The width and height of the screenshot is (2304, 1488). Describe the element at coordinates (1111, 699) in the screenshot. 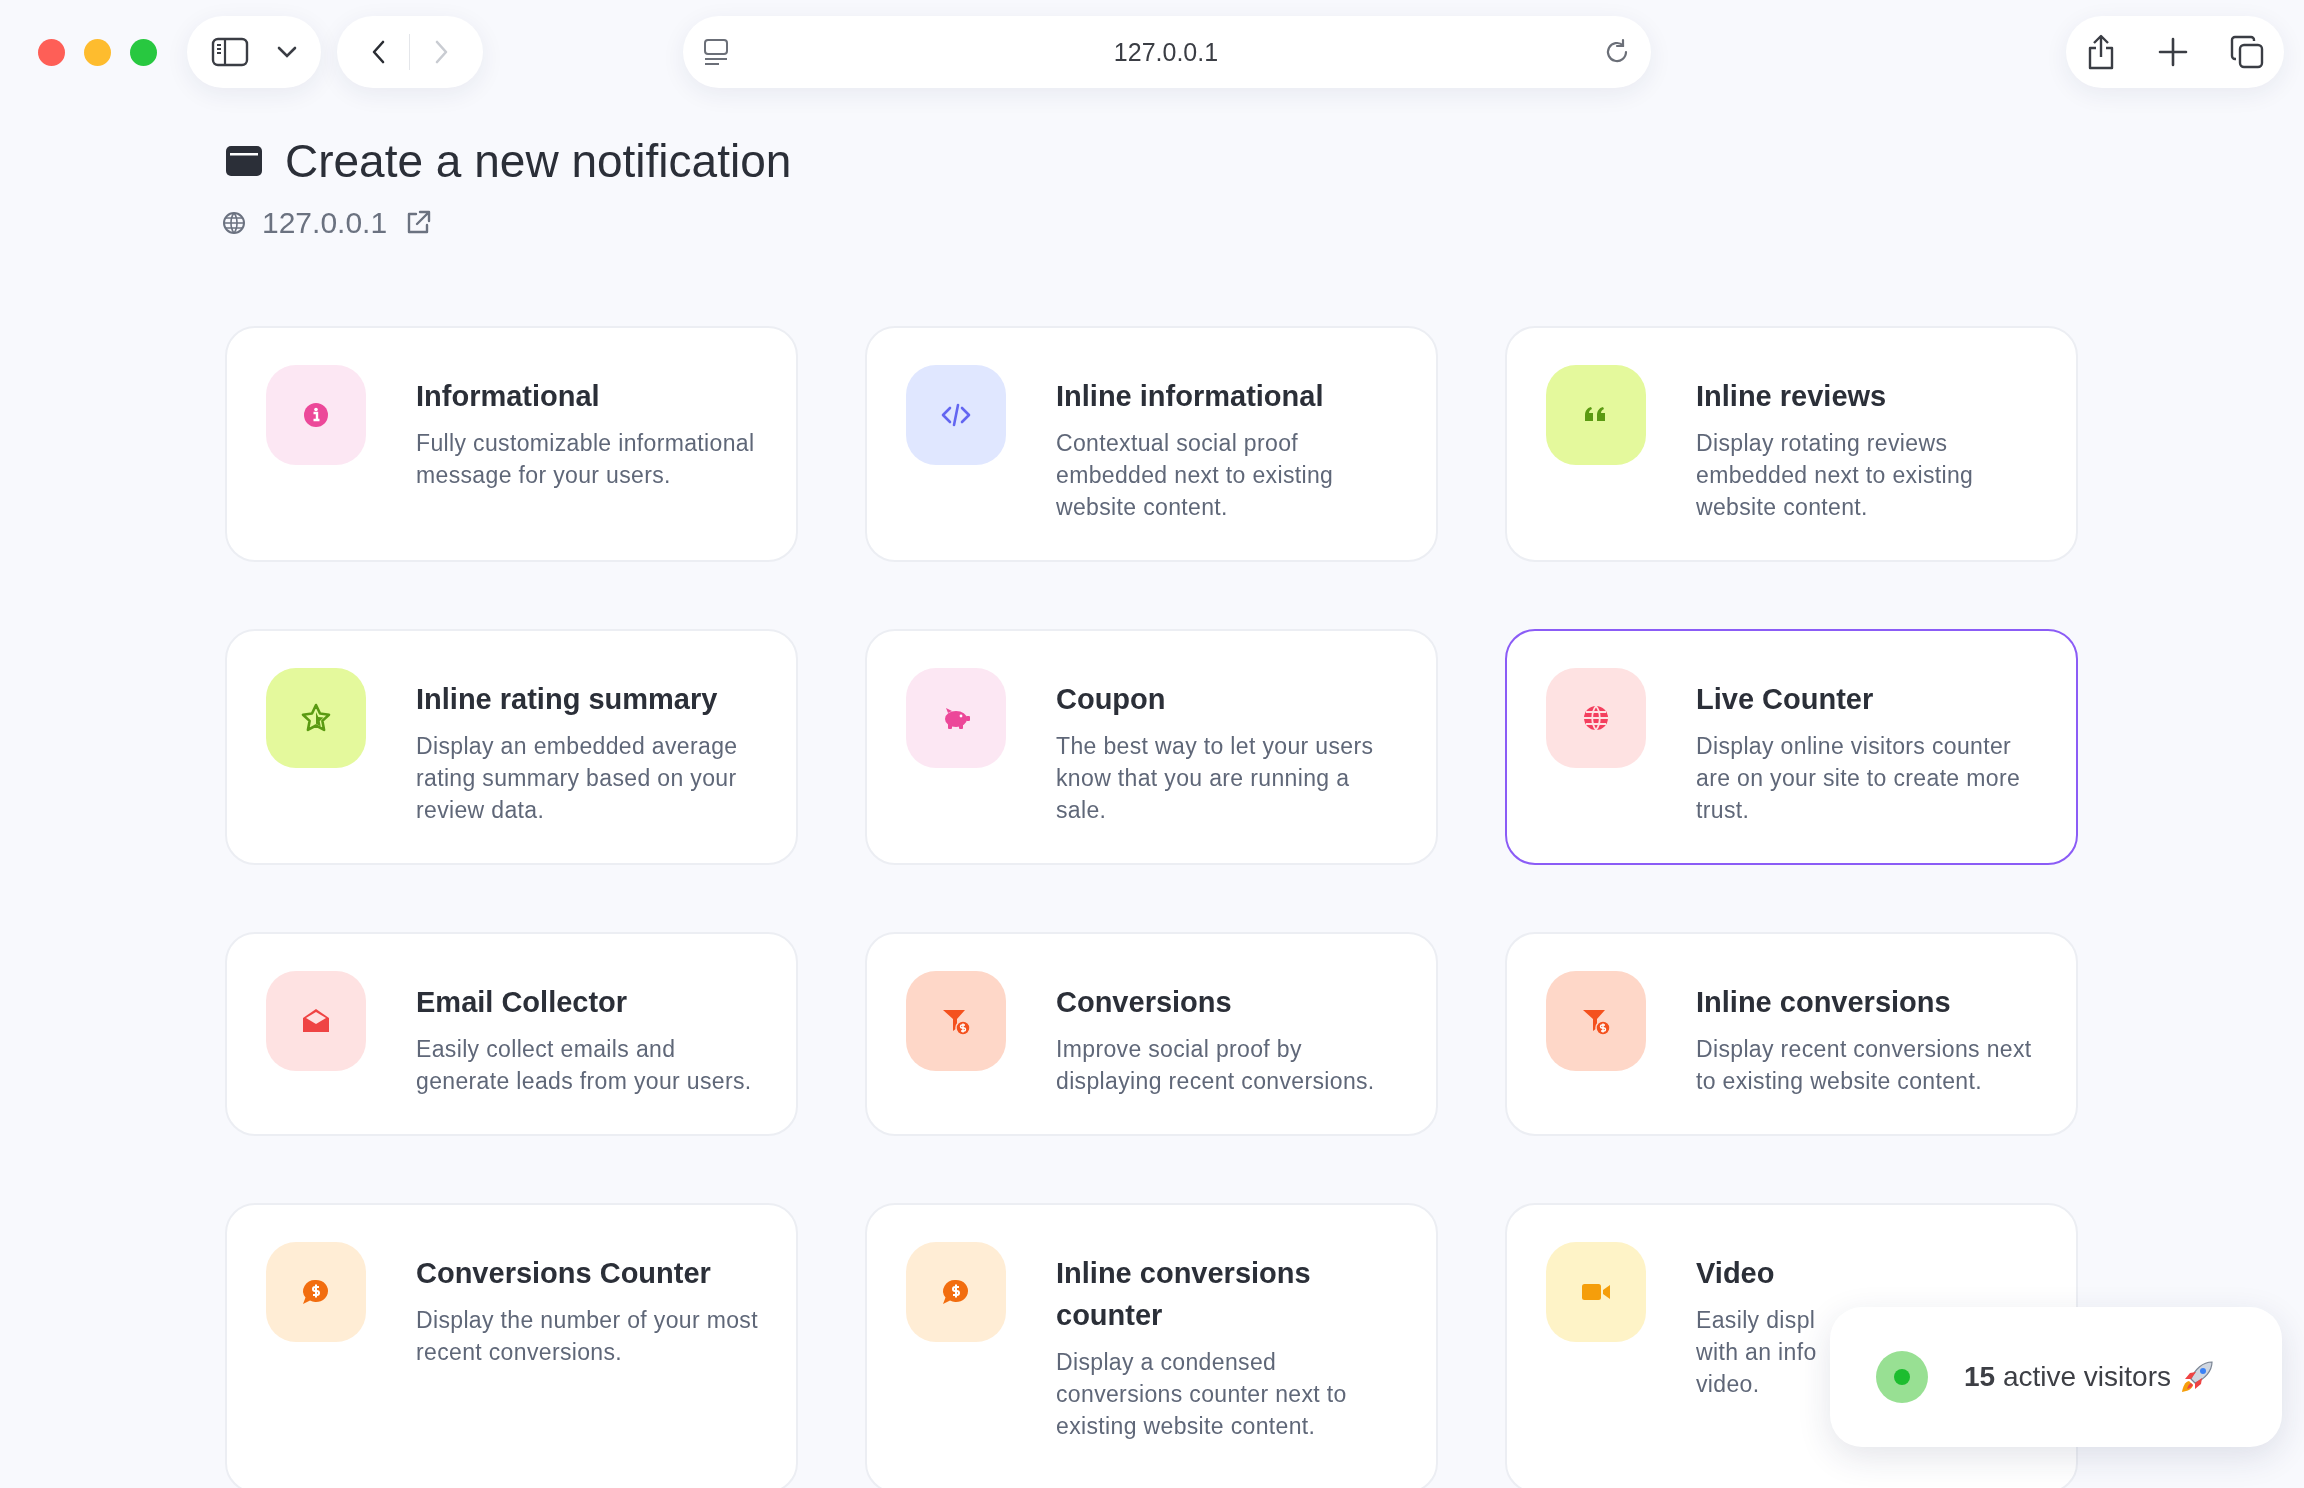

I see `card-title: Coupon` at that location.